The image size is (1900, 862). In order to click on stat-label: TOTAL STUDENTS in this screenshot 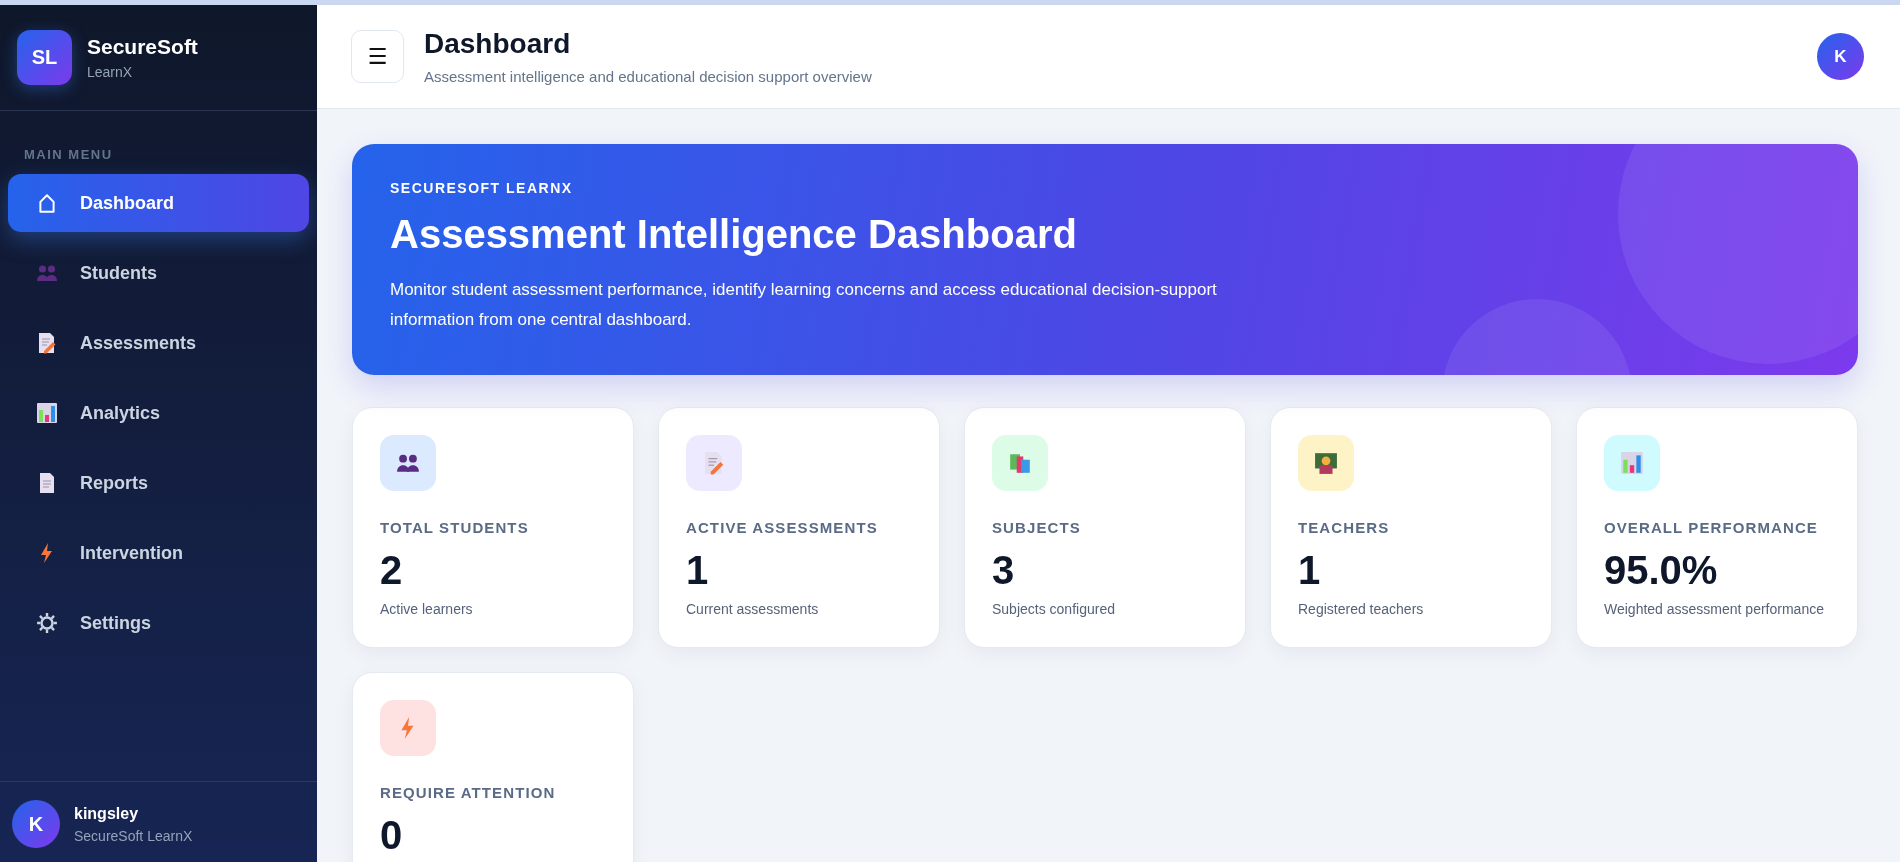, I will do `click(455, 527)`.